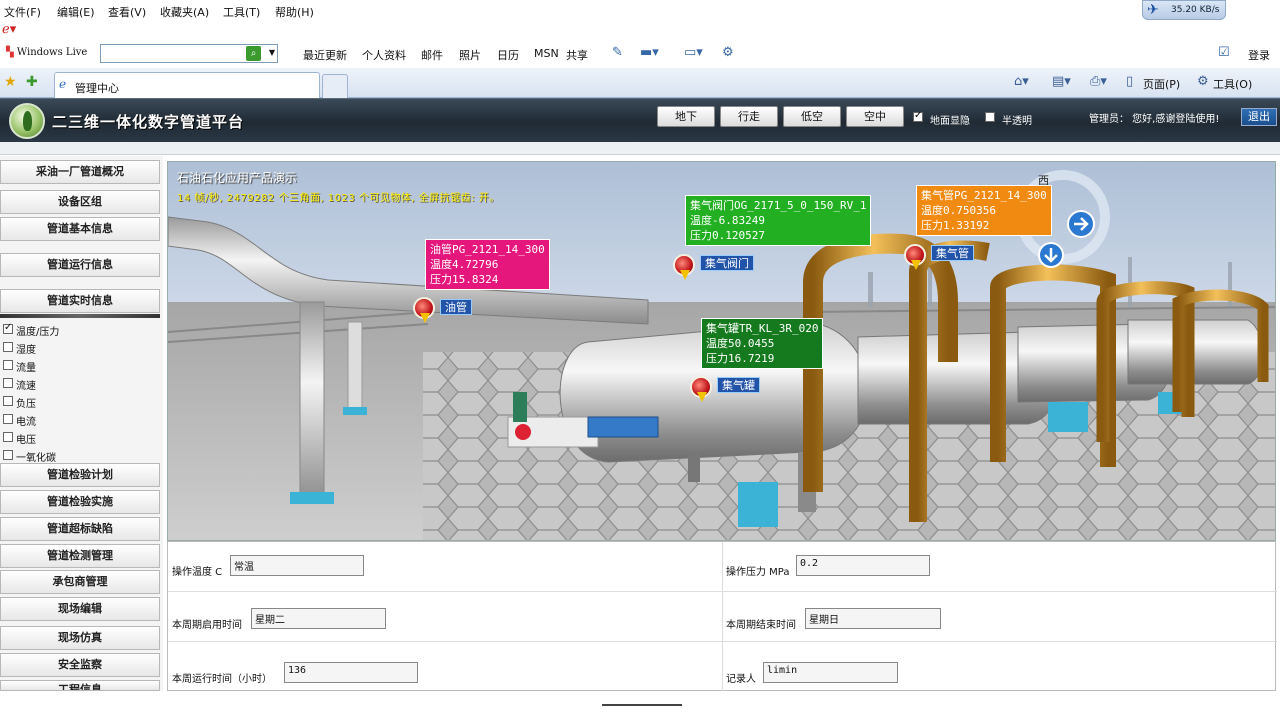 This screenshot has height=715, width=1280. I want to click on marker-gas-pipe-icon, so click(915, 257).